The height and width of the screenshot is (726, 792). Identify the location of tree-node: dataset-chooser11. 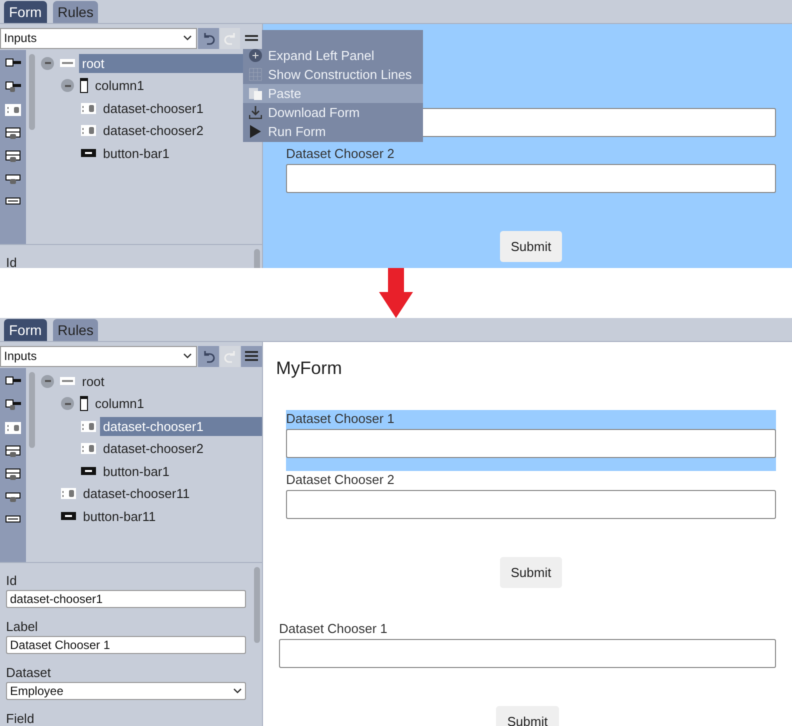
(171, 494).